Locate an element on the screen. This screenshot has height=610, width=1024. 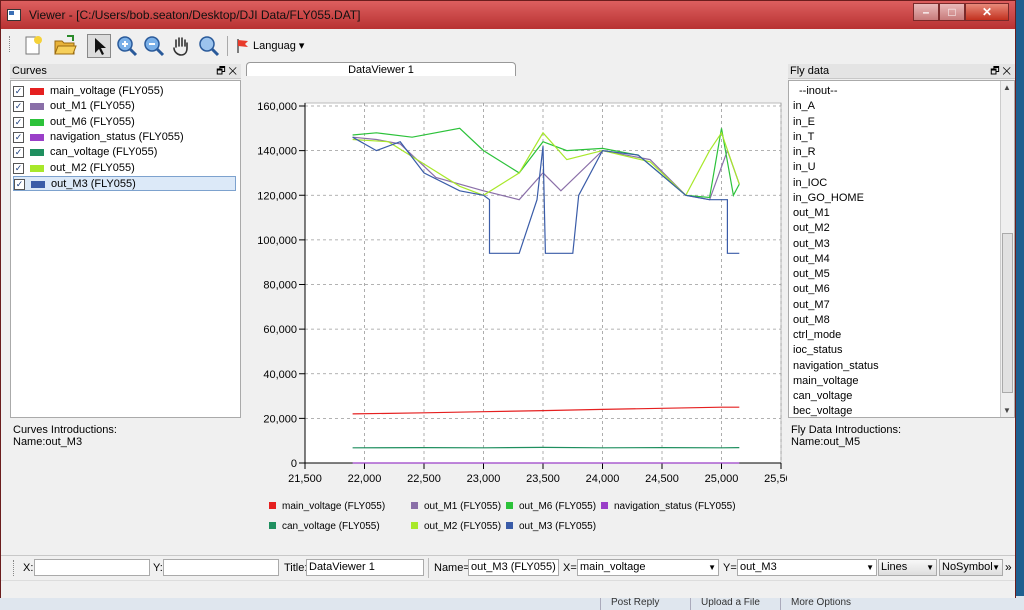
fly-data-item: in_E is located at coordinates (804, 122).